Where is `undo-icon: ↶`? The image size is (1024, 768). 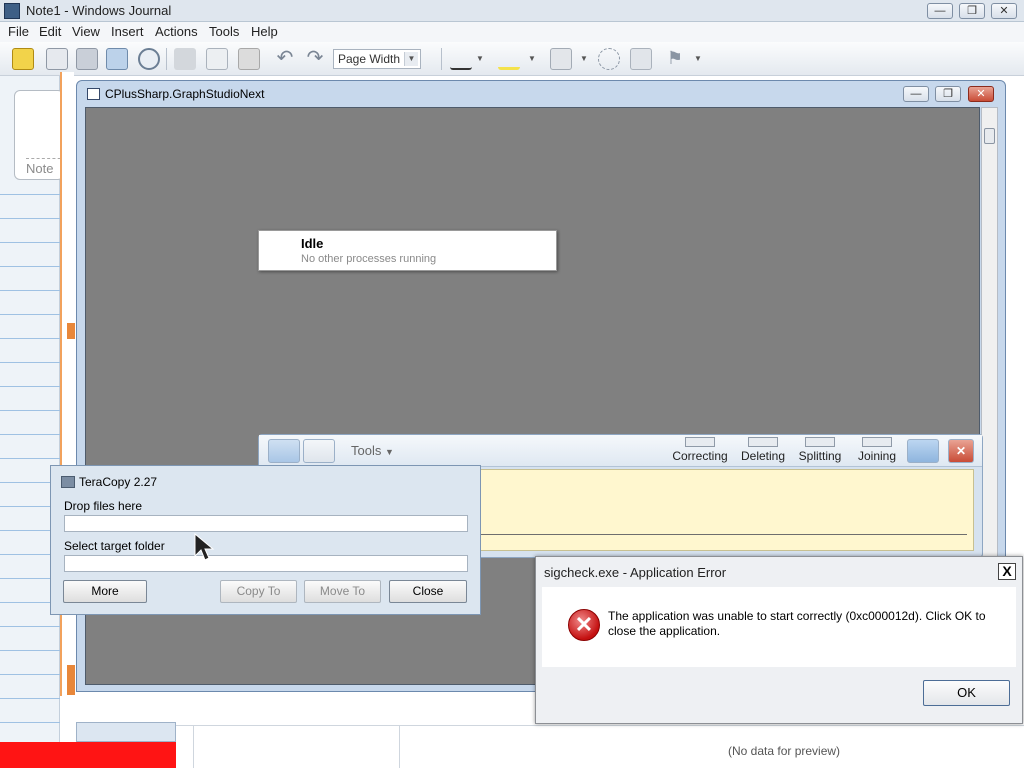
undo-icon: ↶ is located at coordinates (285, 59).